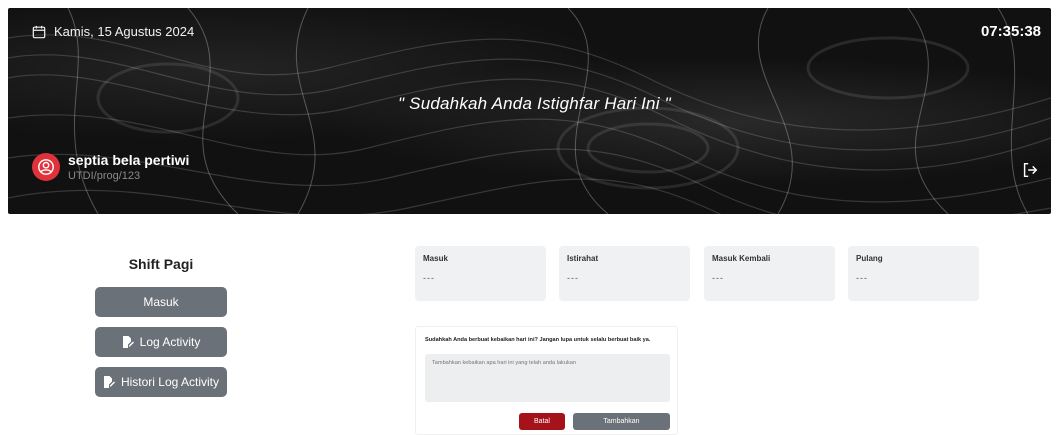 The image size is (1059, 435). I want to click on activity-history-button: Histori Log Activity, so click(161, 382).